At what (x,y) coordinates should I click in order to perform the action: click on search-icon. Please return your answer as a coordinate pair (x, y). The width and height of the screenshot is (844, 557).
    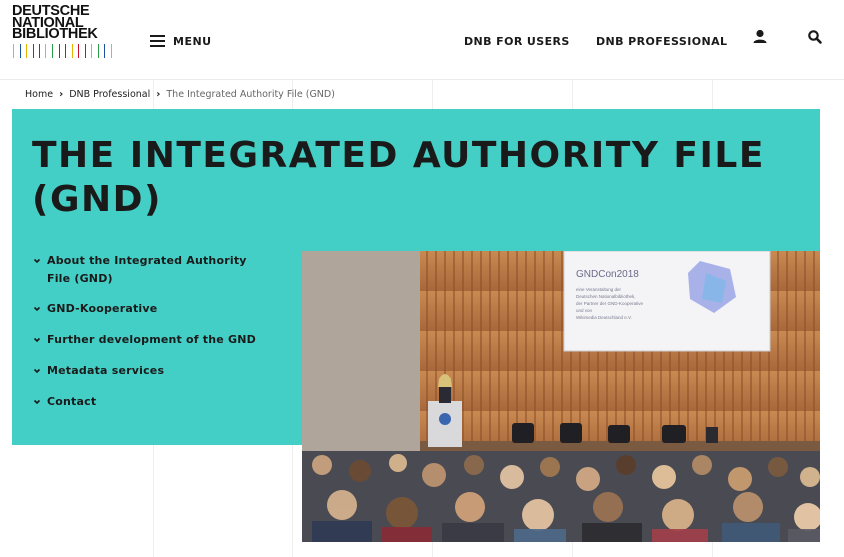
    Looking at the image, I should click on (815, 37).